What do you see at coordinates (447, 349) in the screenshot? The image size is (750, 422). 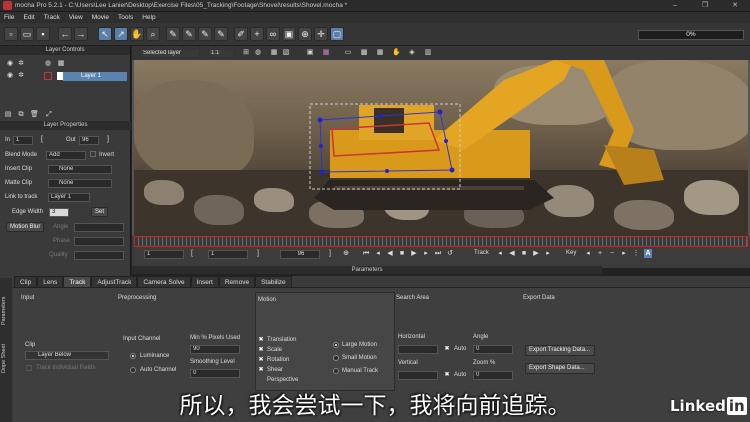 I see `horizontal-auto-checkbox: ✖` at bounding box center [447, 349].